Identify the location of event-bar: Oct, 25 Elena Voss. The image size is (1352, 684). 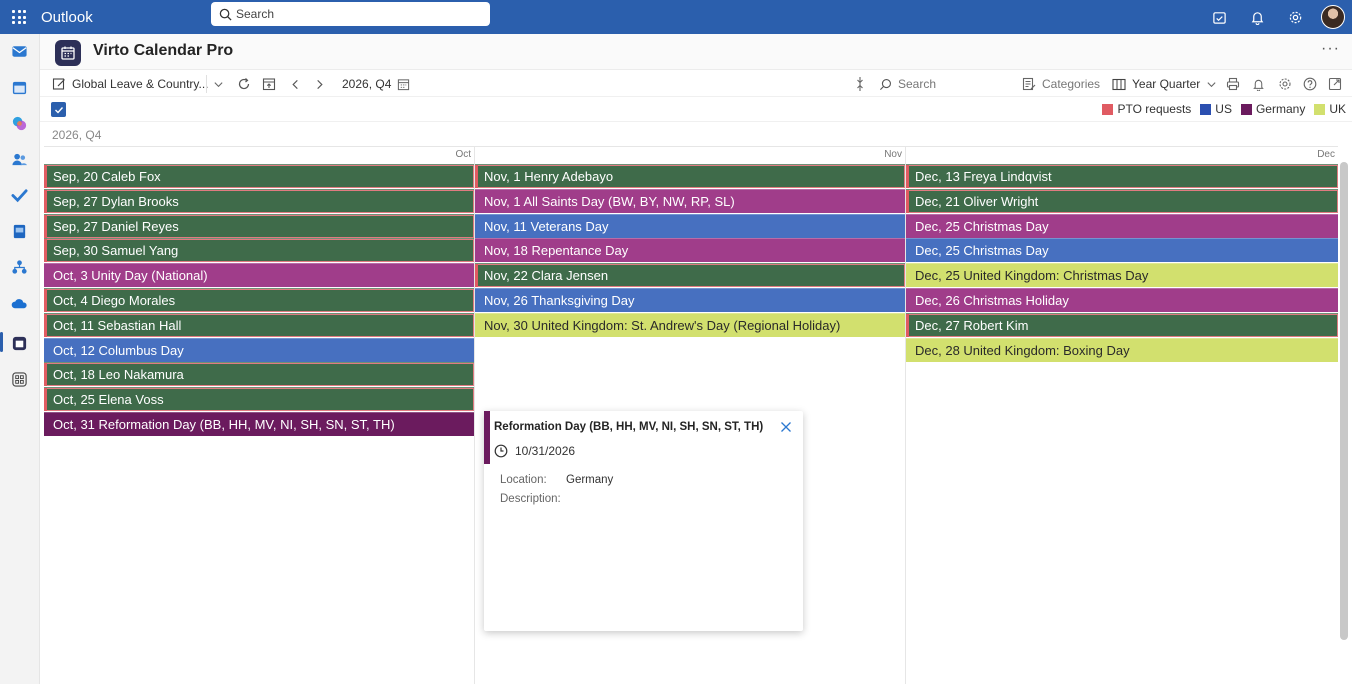
(259, 399).